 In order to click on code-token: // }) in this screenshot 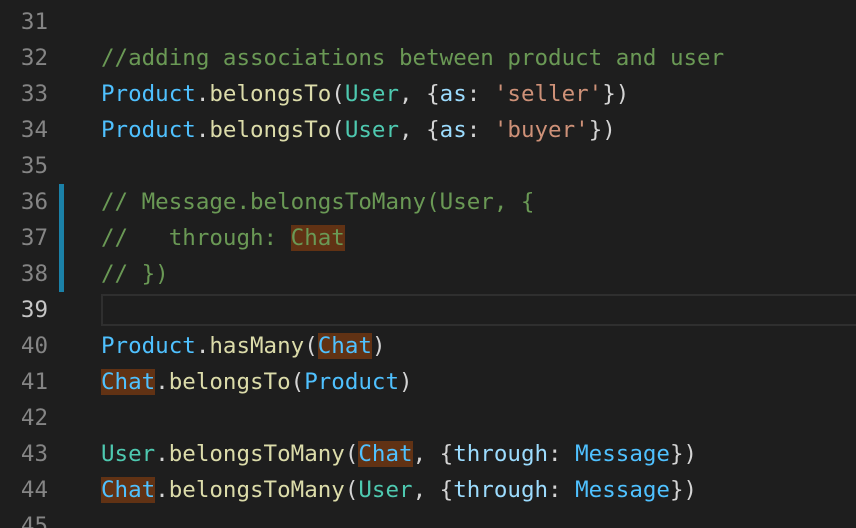, I will do `click(135, 274)`.